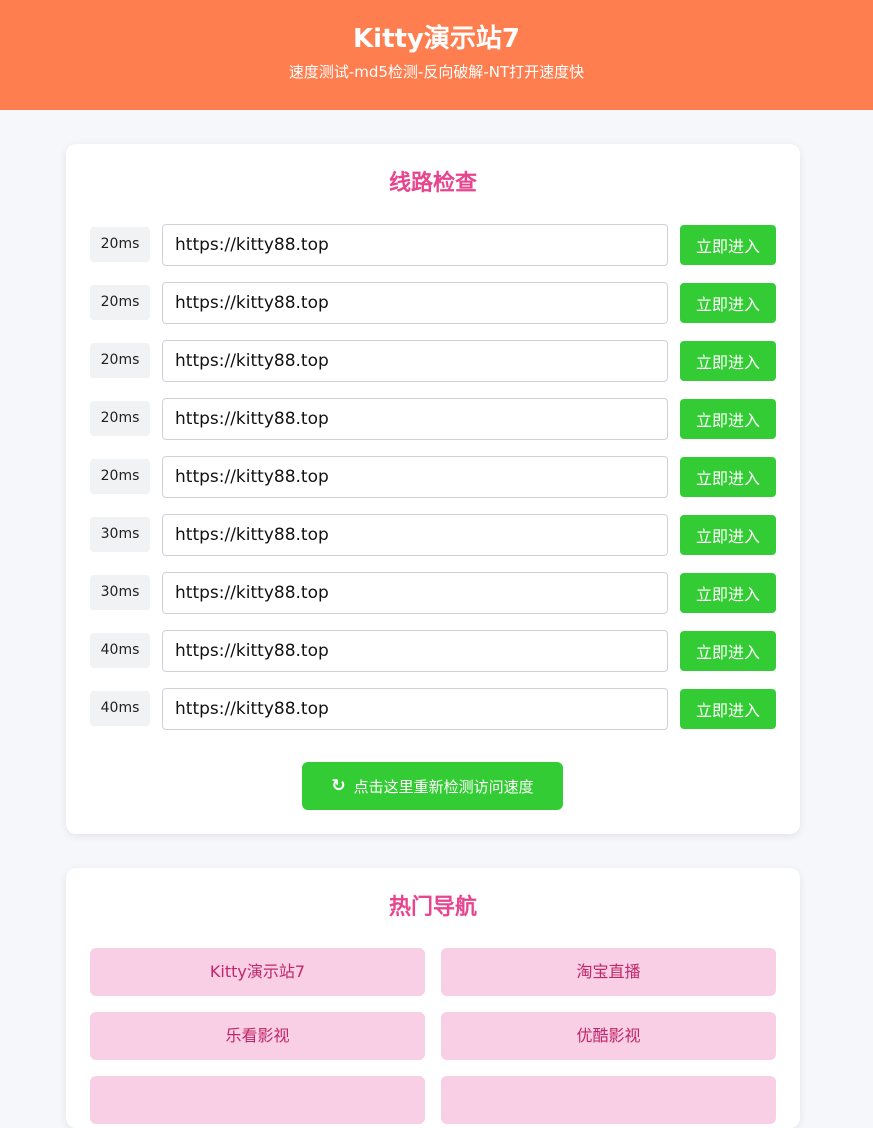 The height and width of the screenshot is (1128, 873). I want to click on site-title: Kitty演示站7, so click(436, 39).